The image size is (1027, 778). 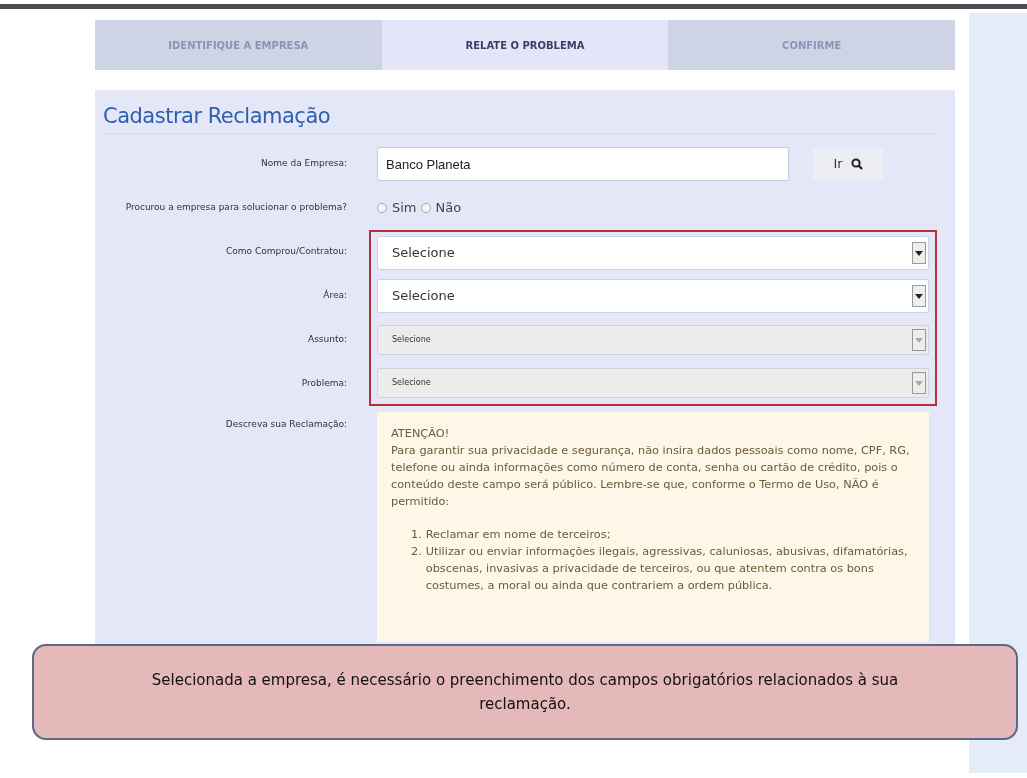 What do you see at coordinates (286, 425) in the screenshot?
I see `field-label: Descreva sua Reclamação:` at bounding box center [286, 425].